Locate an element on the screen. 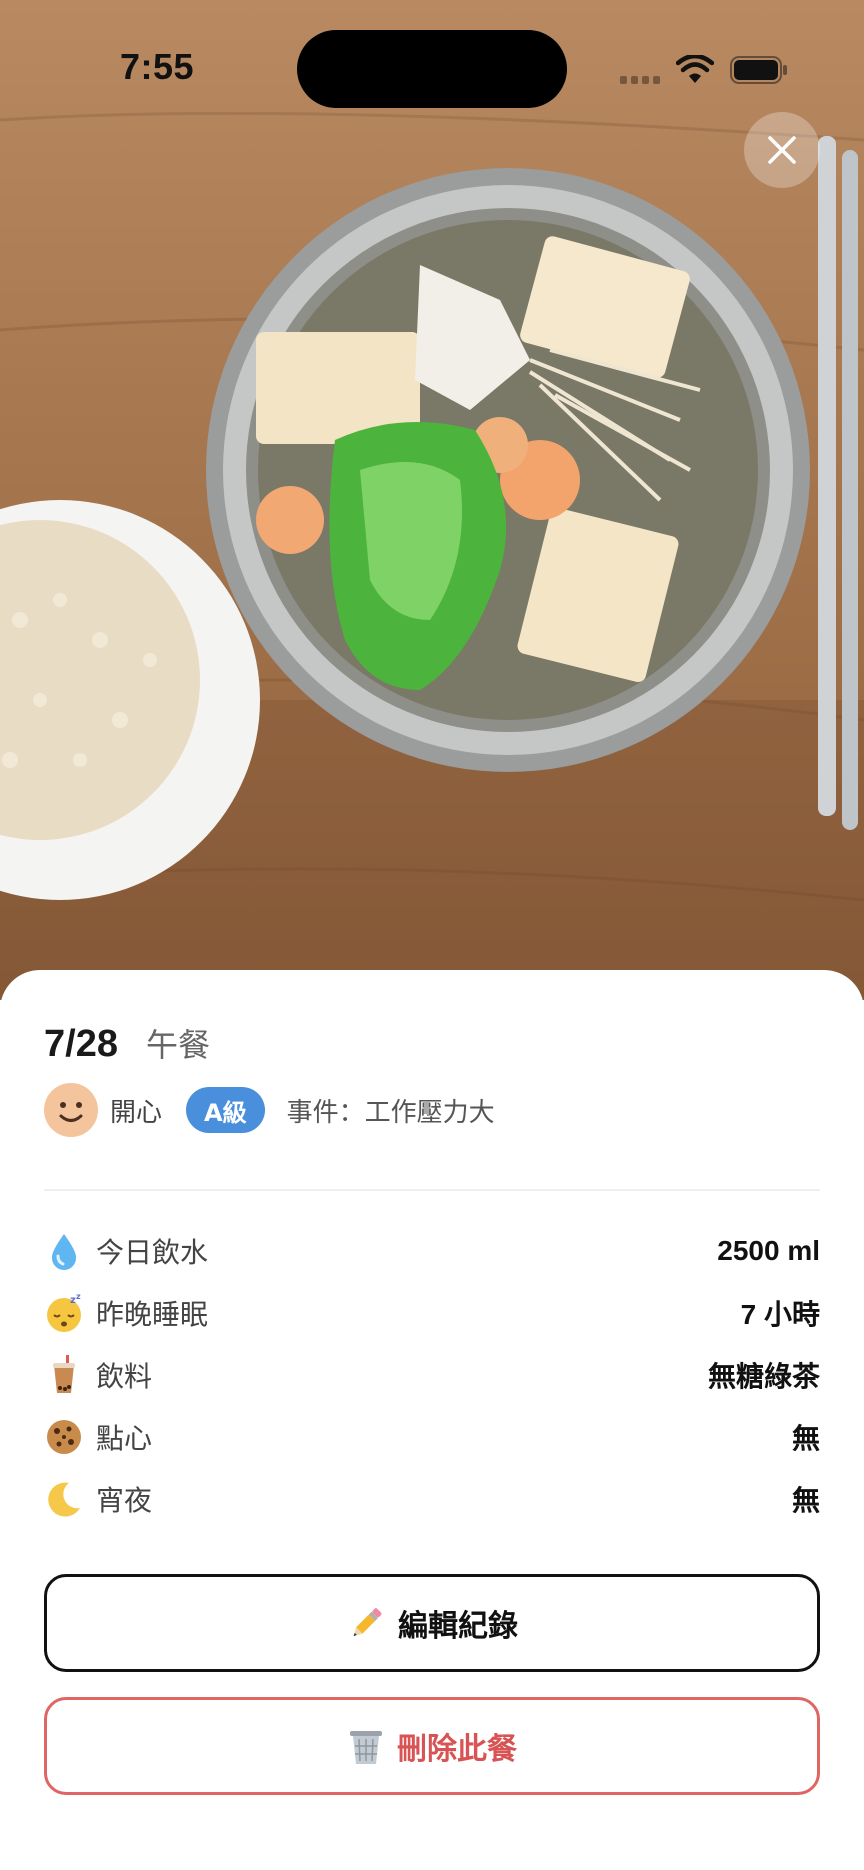 This screenshot has width=864, height=1870. cookie-icon is located at coordinates (64, 1437).